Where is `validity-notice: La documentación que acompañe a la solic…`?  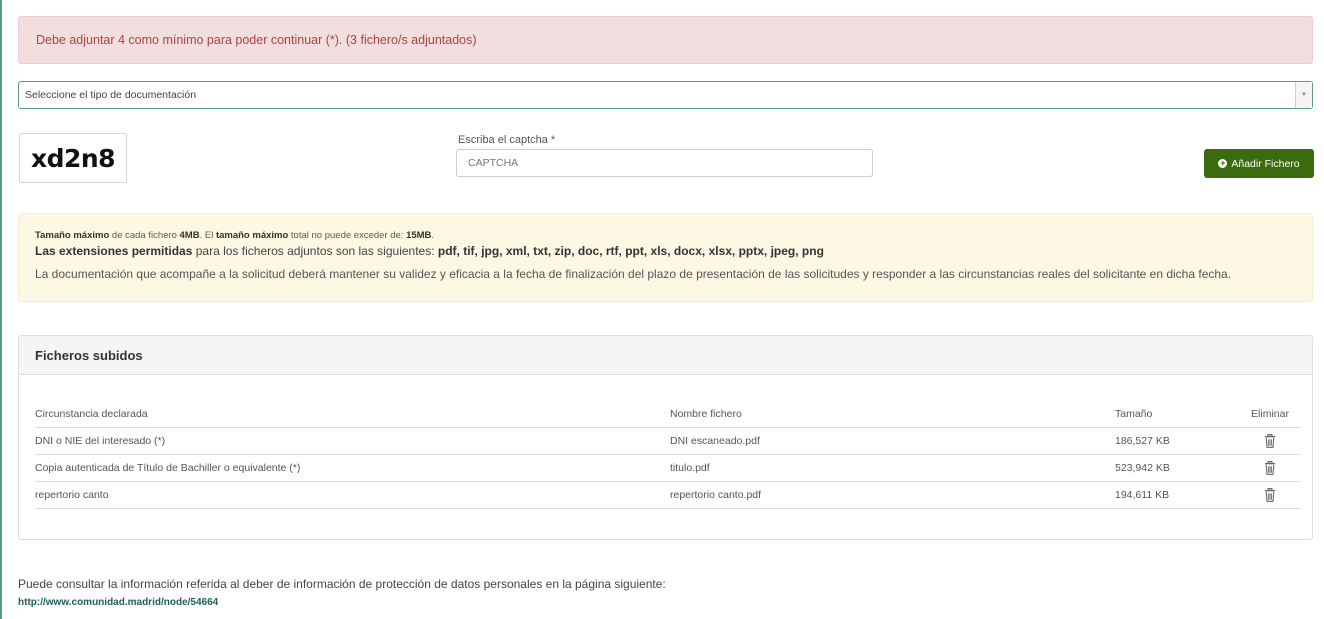 validity-notice: La documentación que acompañe a la solic… is located at coordinates (633, 274).